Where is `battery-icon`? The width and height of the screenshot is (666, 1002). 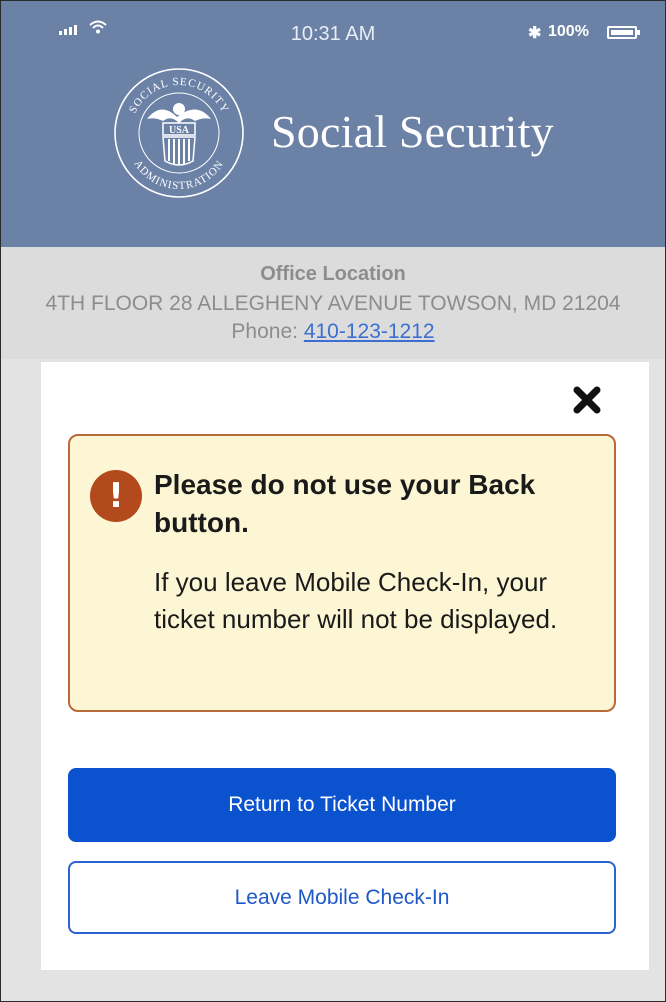 battery-icon is located at coordinates (623, 32).